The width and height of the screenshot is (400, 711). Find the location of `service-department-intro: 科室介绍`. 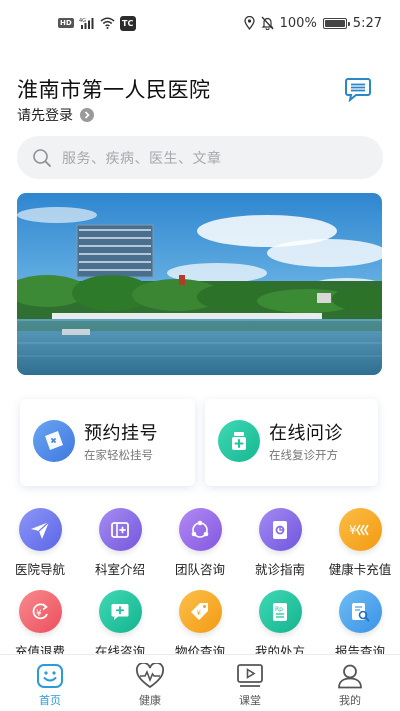

service-department-intro: 科室介绍 is located at coordinates (120, 543).